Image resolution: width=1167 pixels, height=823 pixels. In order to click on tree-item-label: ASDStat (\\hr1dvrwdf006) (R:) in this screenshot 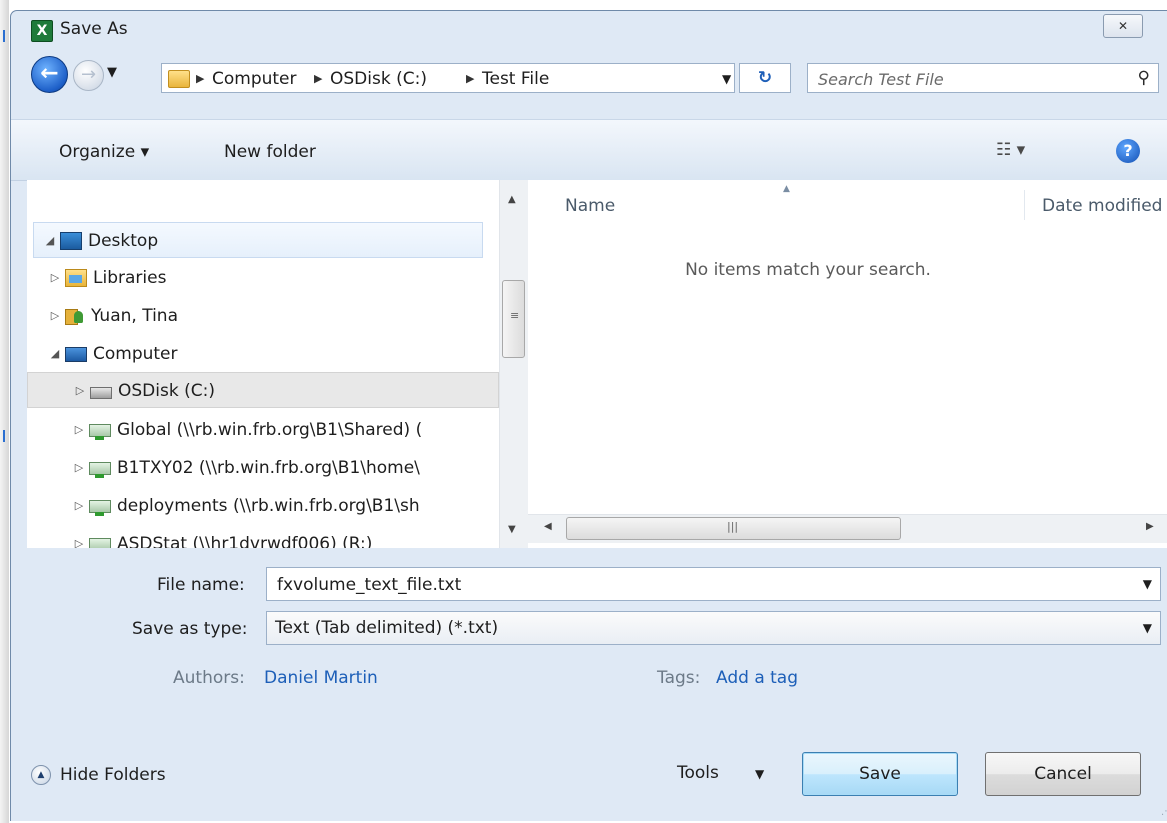, I will do `click(245, 541)`.